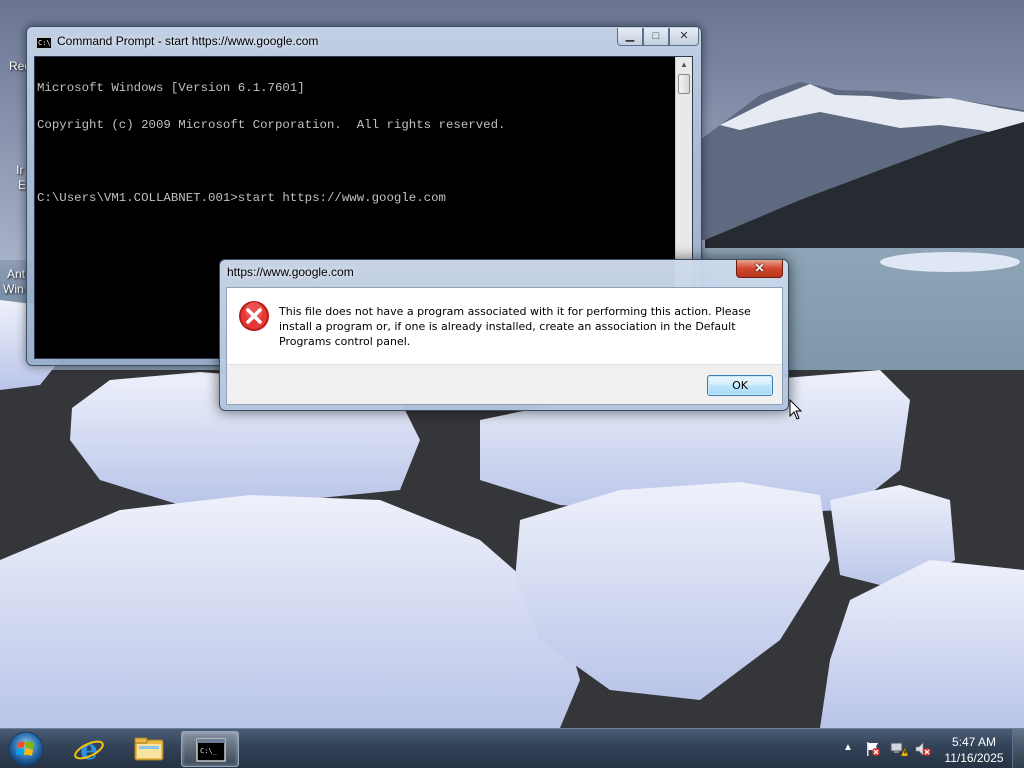  What do you see at coordinates (974, 750) in the screenshot?
I see `taskbar-clock: 5:47 AM 11/16/2025` at bounding box center [974, 750].